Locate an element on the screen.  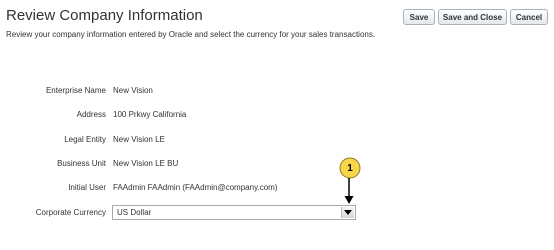
callout-number: 1 is located at coordinates (350, 168).